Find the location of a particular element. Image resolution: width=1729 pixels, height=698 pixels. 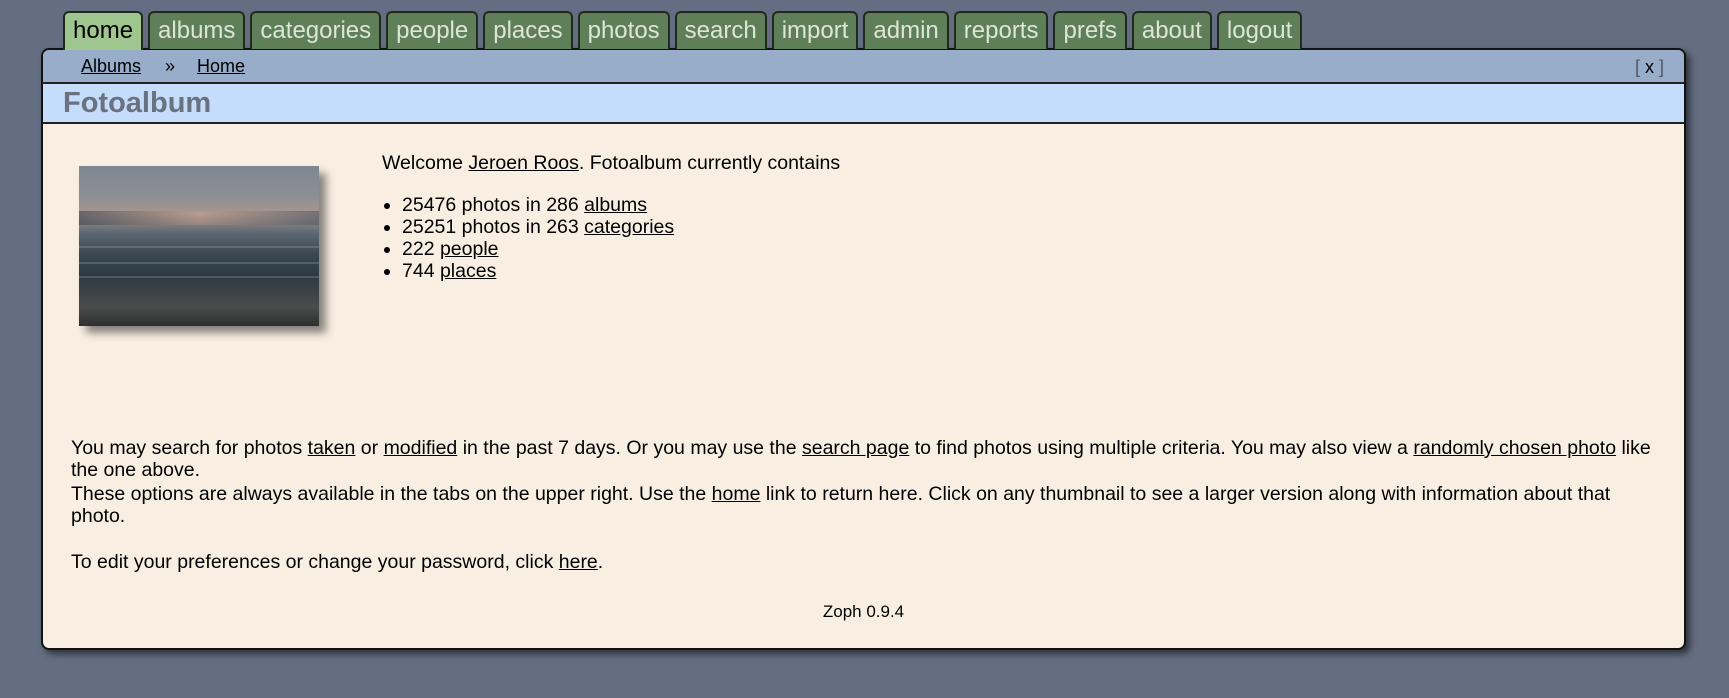

stats-item-albums: 25476 photos in 286 albums is located at coordinates (538, 205).